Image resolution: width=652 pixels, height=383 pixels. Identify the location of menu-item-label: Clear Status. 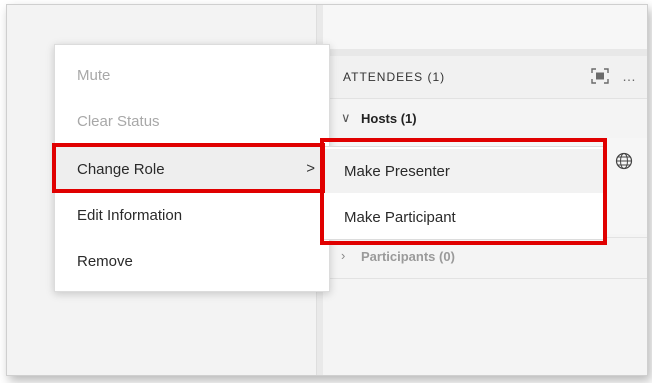
(118, 121).